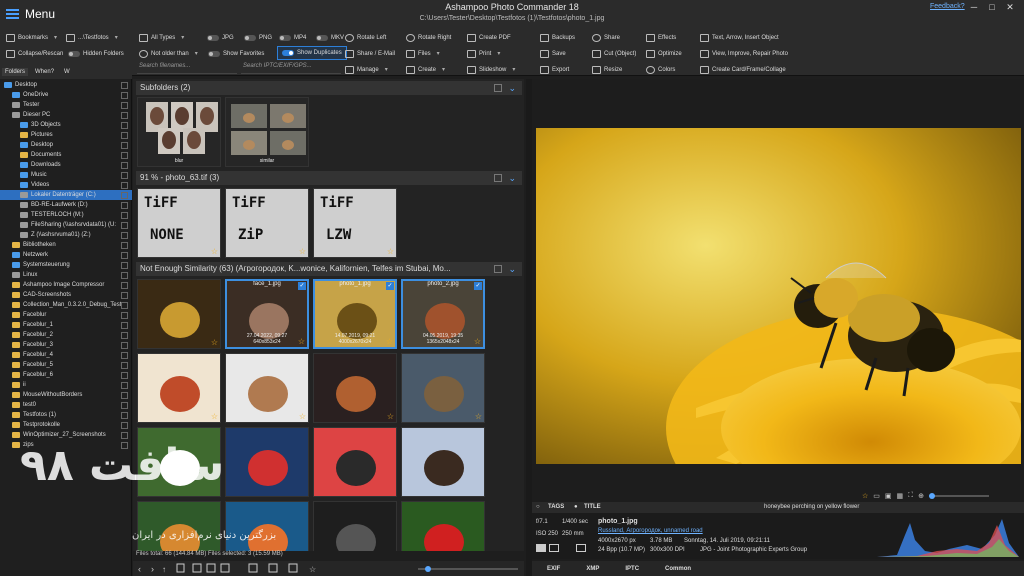 The height and width of the screenshot is (576, 1024). What do you see at coordinates (66, 305) in the screenshot?
I see `tree-item: Collection_Man_0.3.2.0_Debug_Test` at bounding box center [66, 305].